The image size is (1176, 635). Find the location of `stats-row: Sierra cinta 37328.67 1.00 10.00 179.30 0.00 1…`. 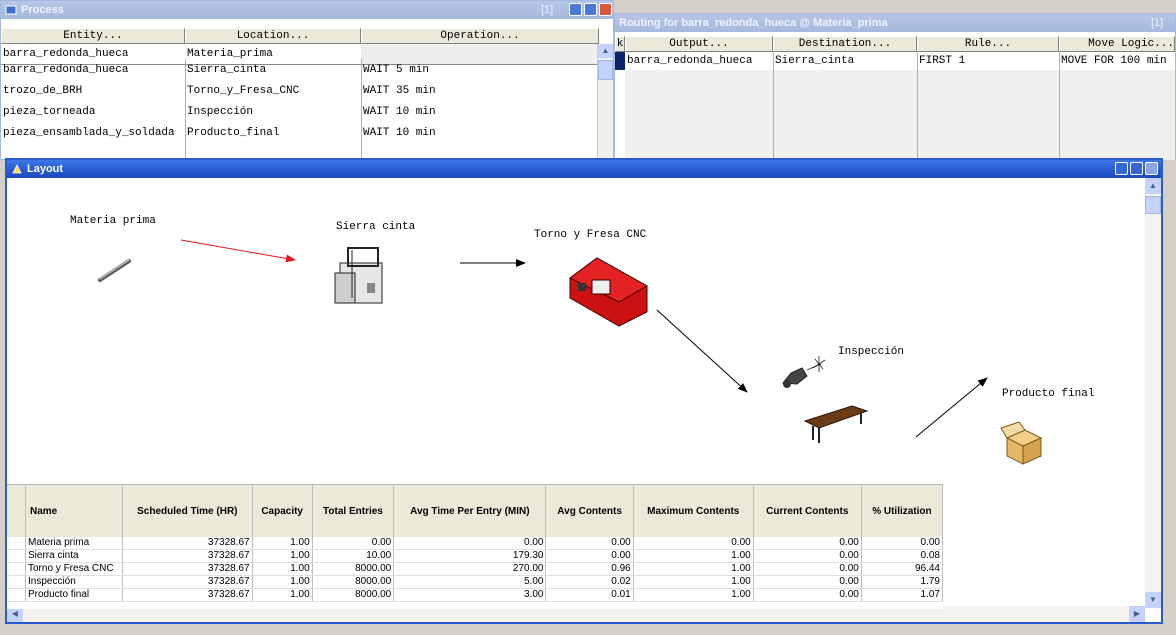

stats-row: Sierra cinta 37328.67 1.00 10.00 179.30 0.00 1… is located at coordinates (475, 556).